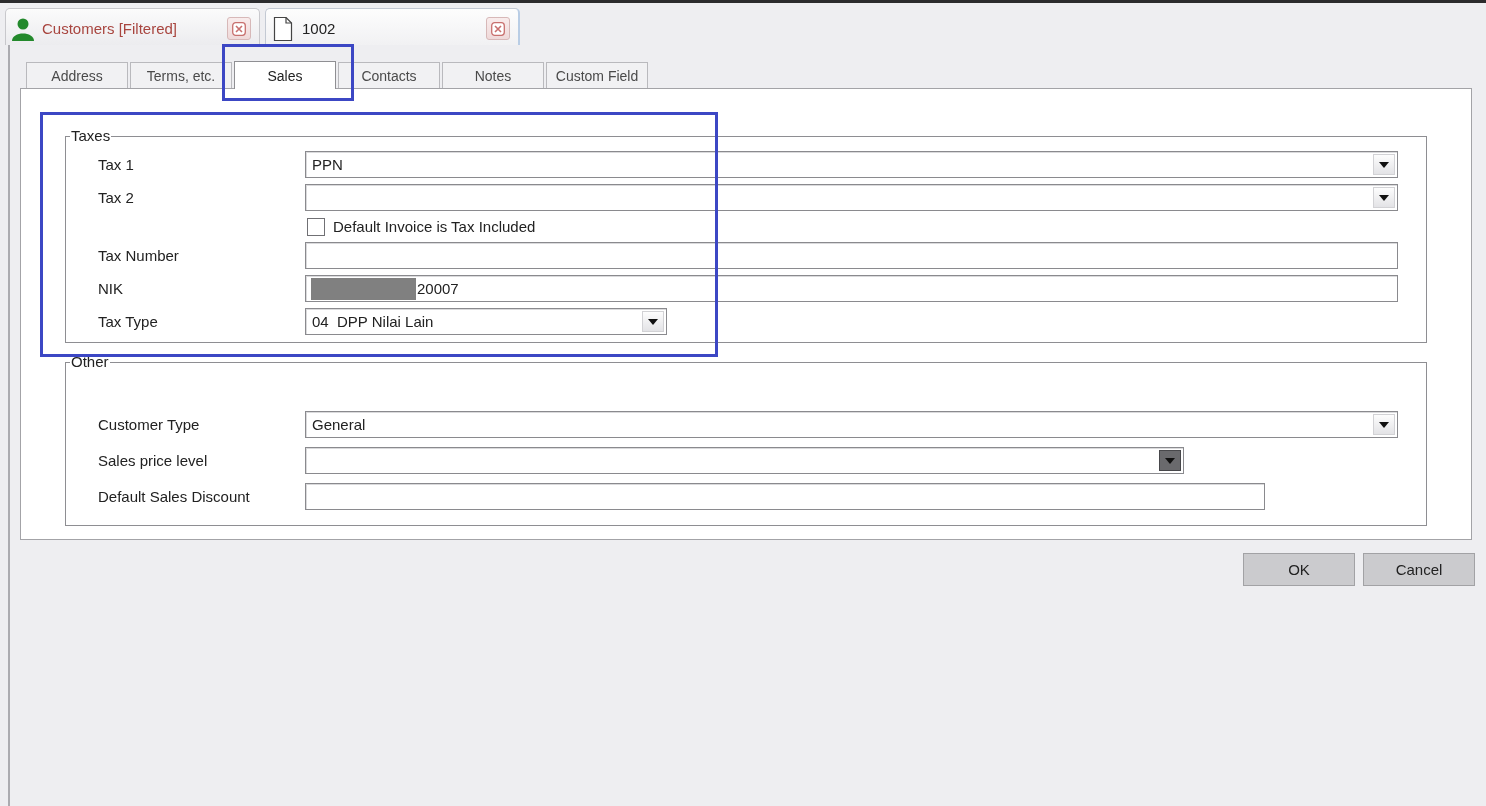  What do you see at coordinates (851, 288) in the screenshot?
I see `text-field: 20007` at bounding box center [851, 288].